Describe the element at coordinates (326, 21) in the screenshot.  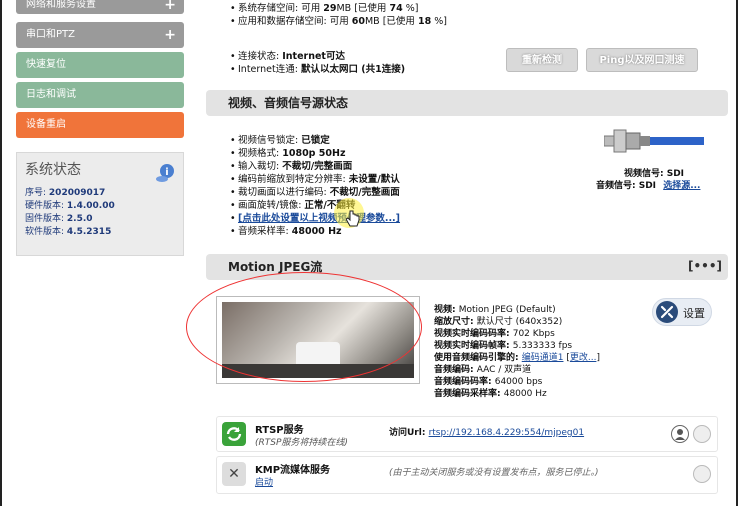
I see `storage-app: 应用和数据存储空间: 可用 60MB [已使用 18 %]` at that location.